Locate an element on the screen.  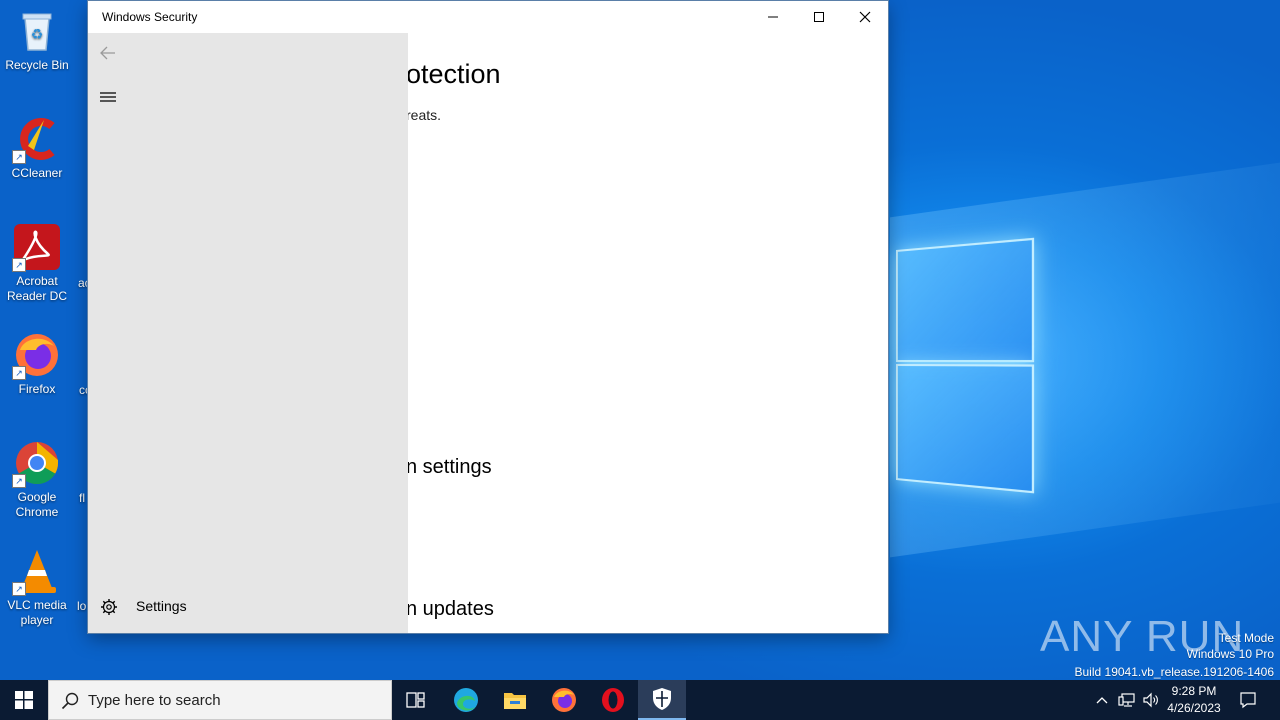
recycle-bin-icon: ♻ is located at coordinates (37, 31).